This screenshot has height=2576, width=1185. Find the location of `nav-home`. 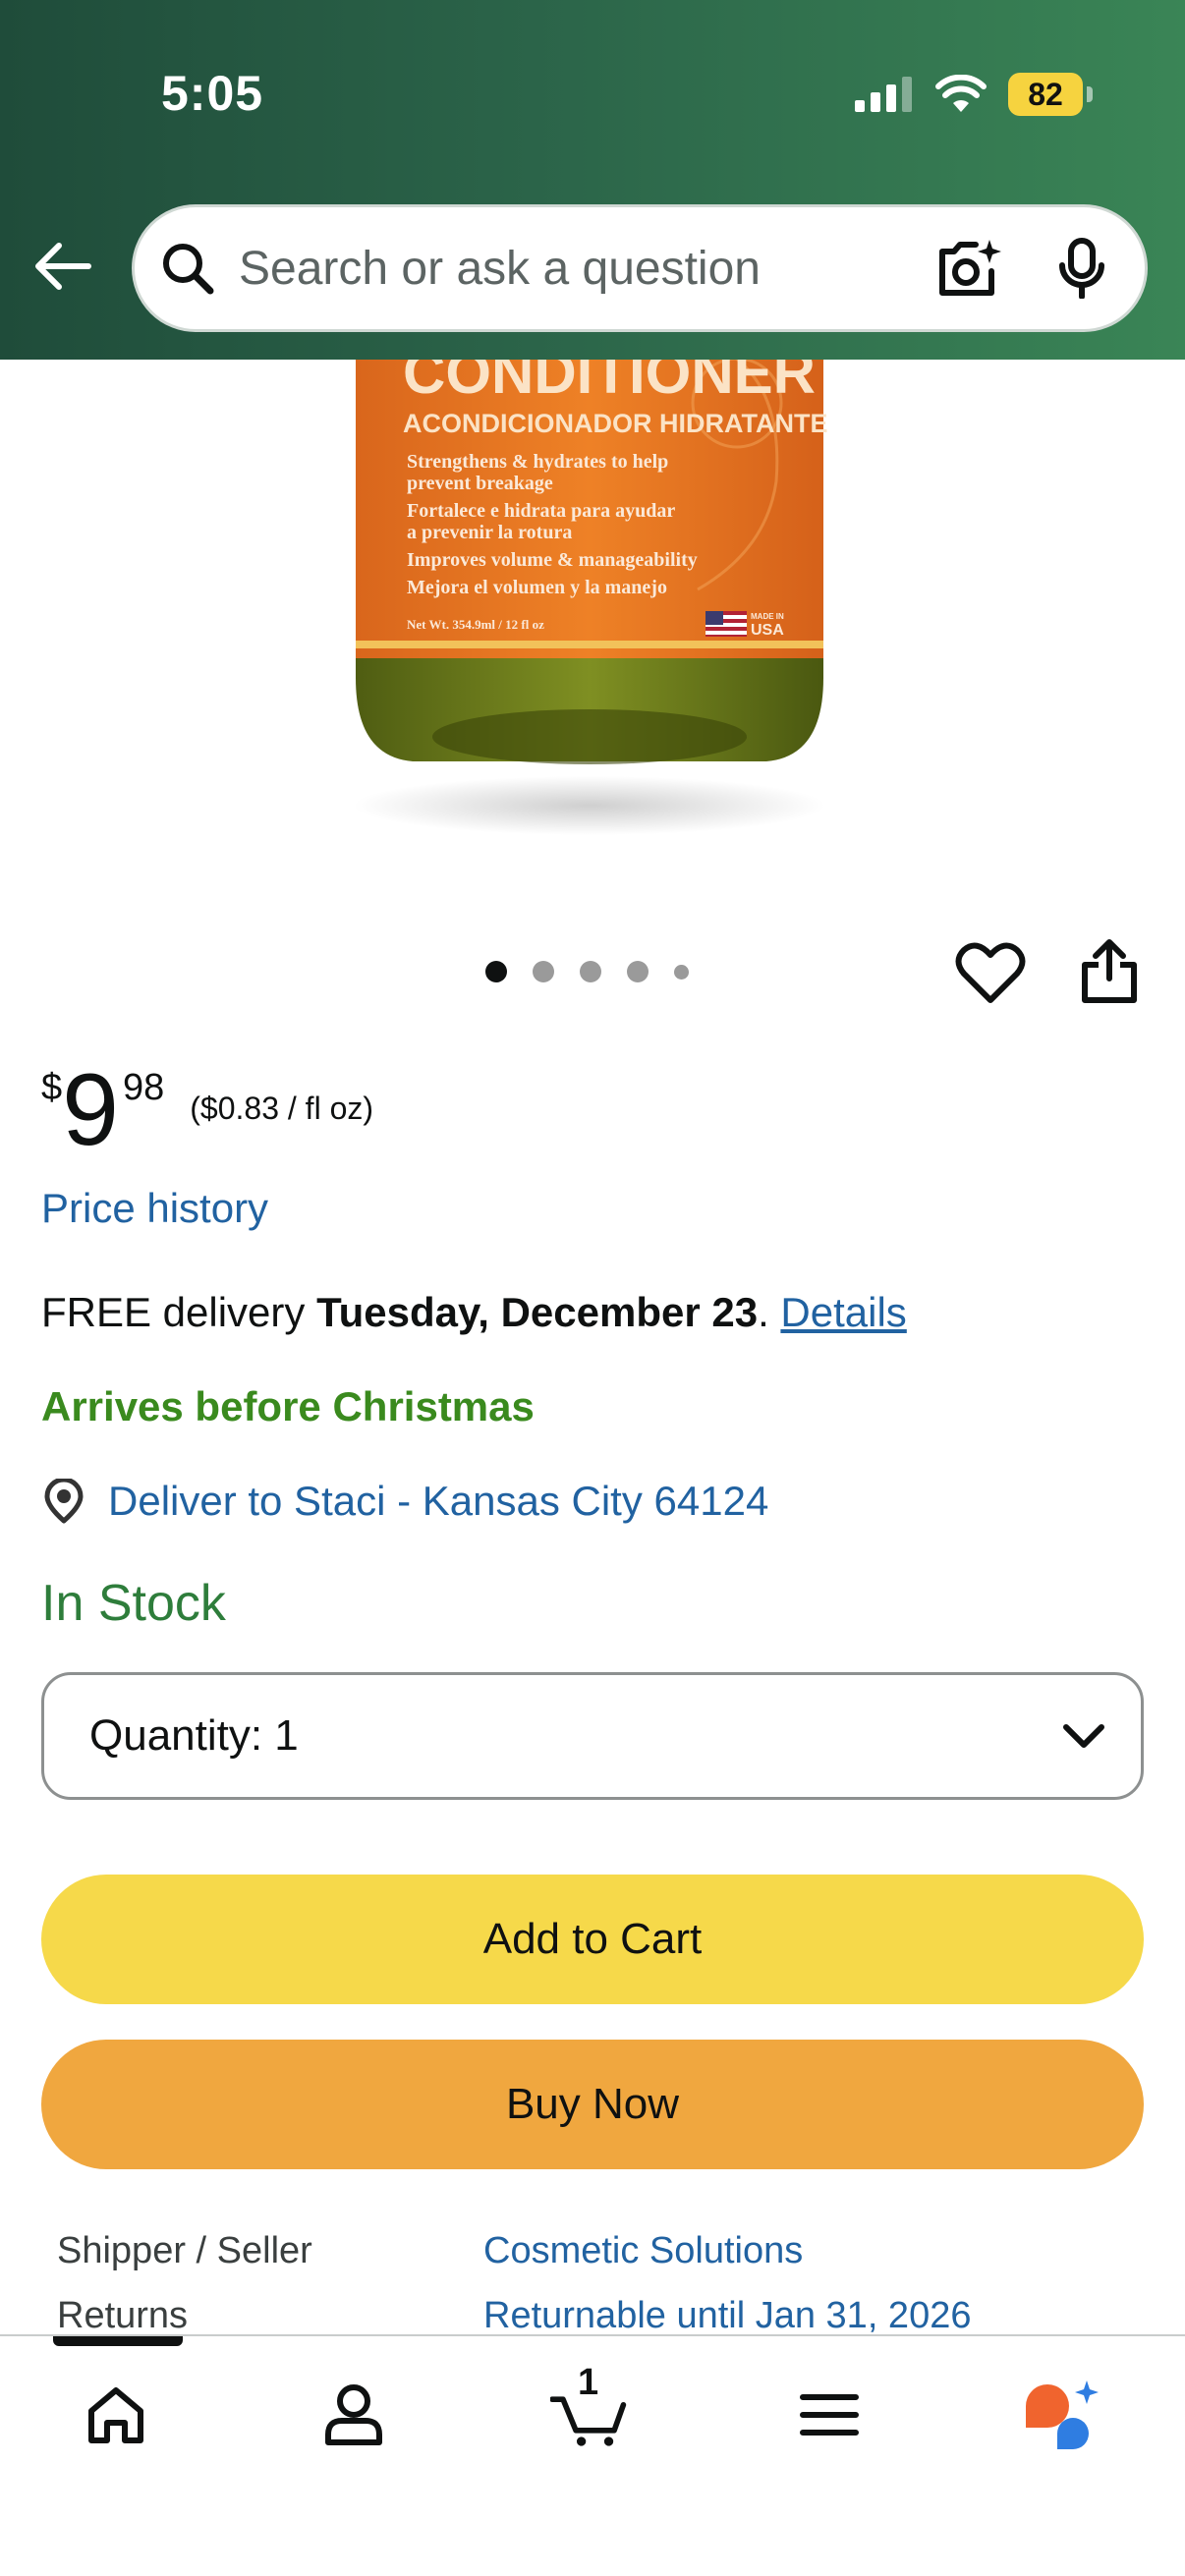

nav-home is located at coordinates (116, 2415).